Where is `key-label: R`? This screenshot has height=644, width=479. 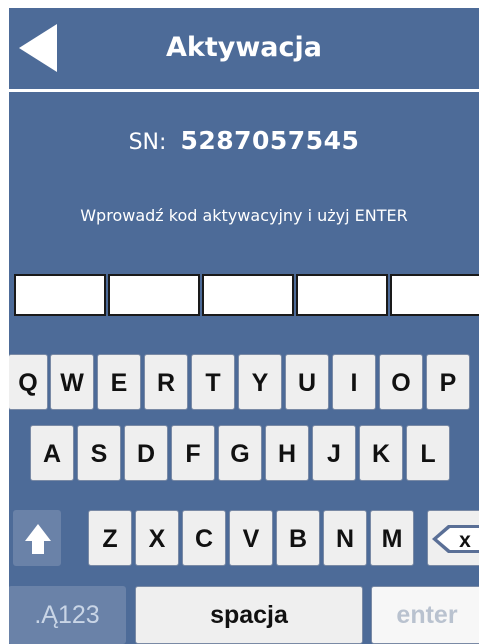 key-label: R is located at coordinates (166, 383).